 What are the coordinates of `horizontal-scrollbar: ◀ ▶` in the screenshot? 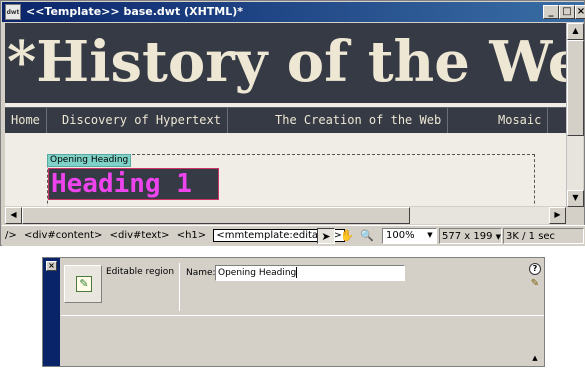 It's located at (285, 215).